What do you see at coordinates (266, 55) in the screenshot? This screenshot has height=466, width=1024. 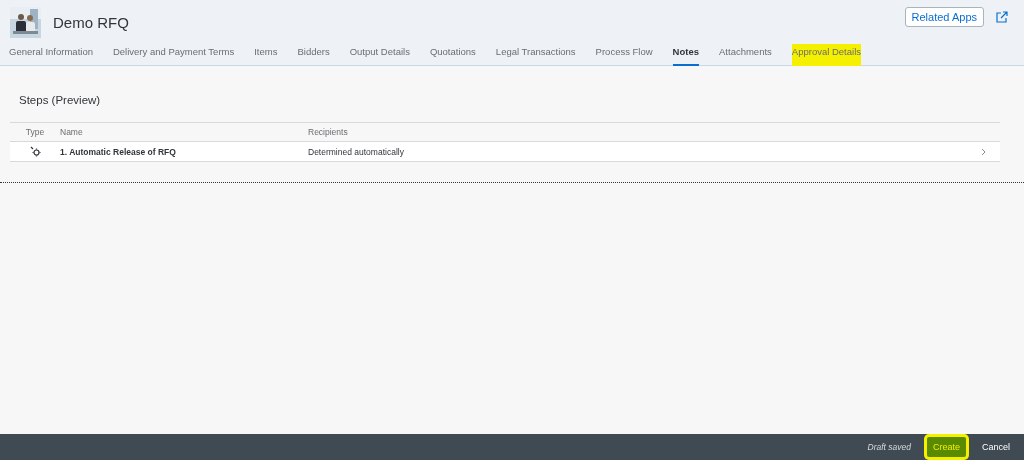 I see `tab: Items` at bounding box center [266, 55].